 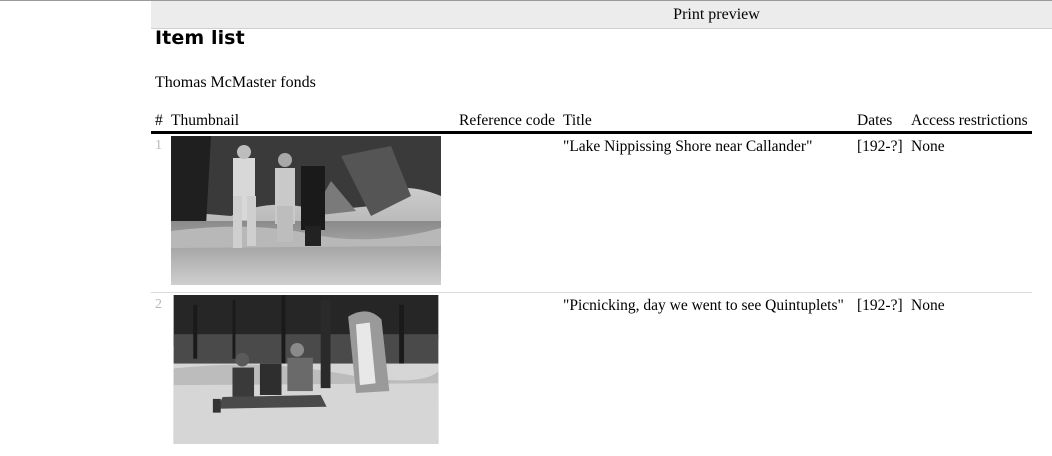 What do you see at coordinates (159, 121) in the screenshot?
I see `header-number: #` at bounding box center [159, 121].